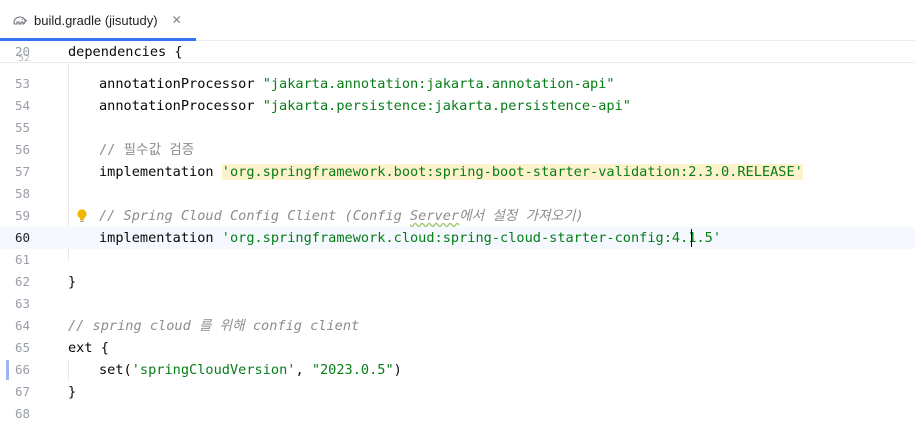 This screenshot has width=915, height=426. Describe the element at coordinates (68, 370) in the screenshot. I see `indent-guide` at that location.